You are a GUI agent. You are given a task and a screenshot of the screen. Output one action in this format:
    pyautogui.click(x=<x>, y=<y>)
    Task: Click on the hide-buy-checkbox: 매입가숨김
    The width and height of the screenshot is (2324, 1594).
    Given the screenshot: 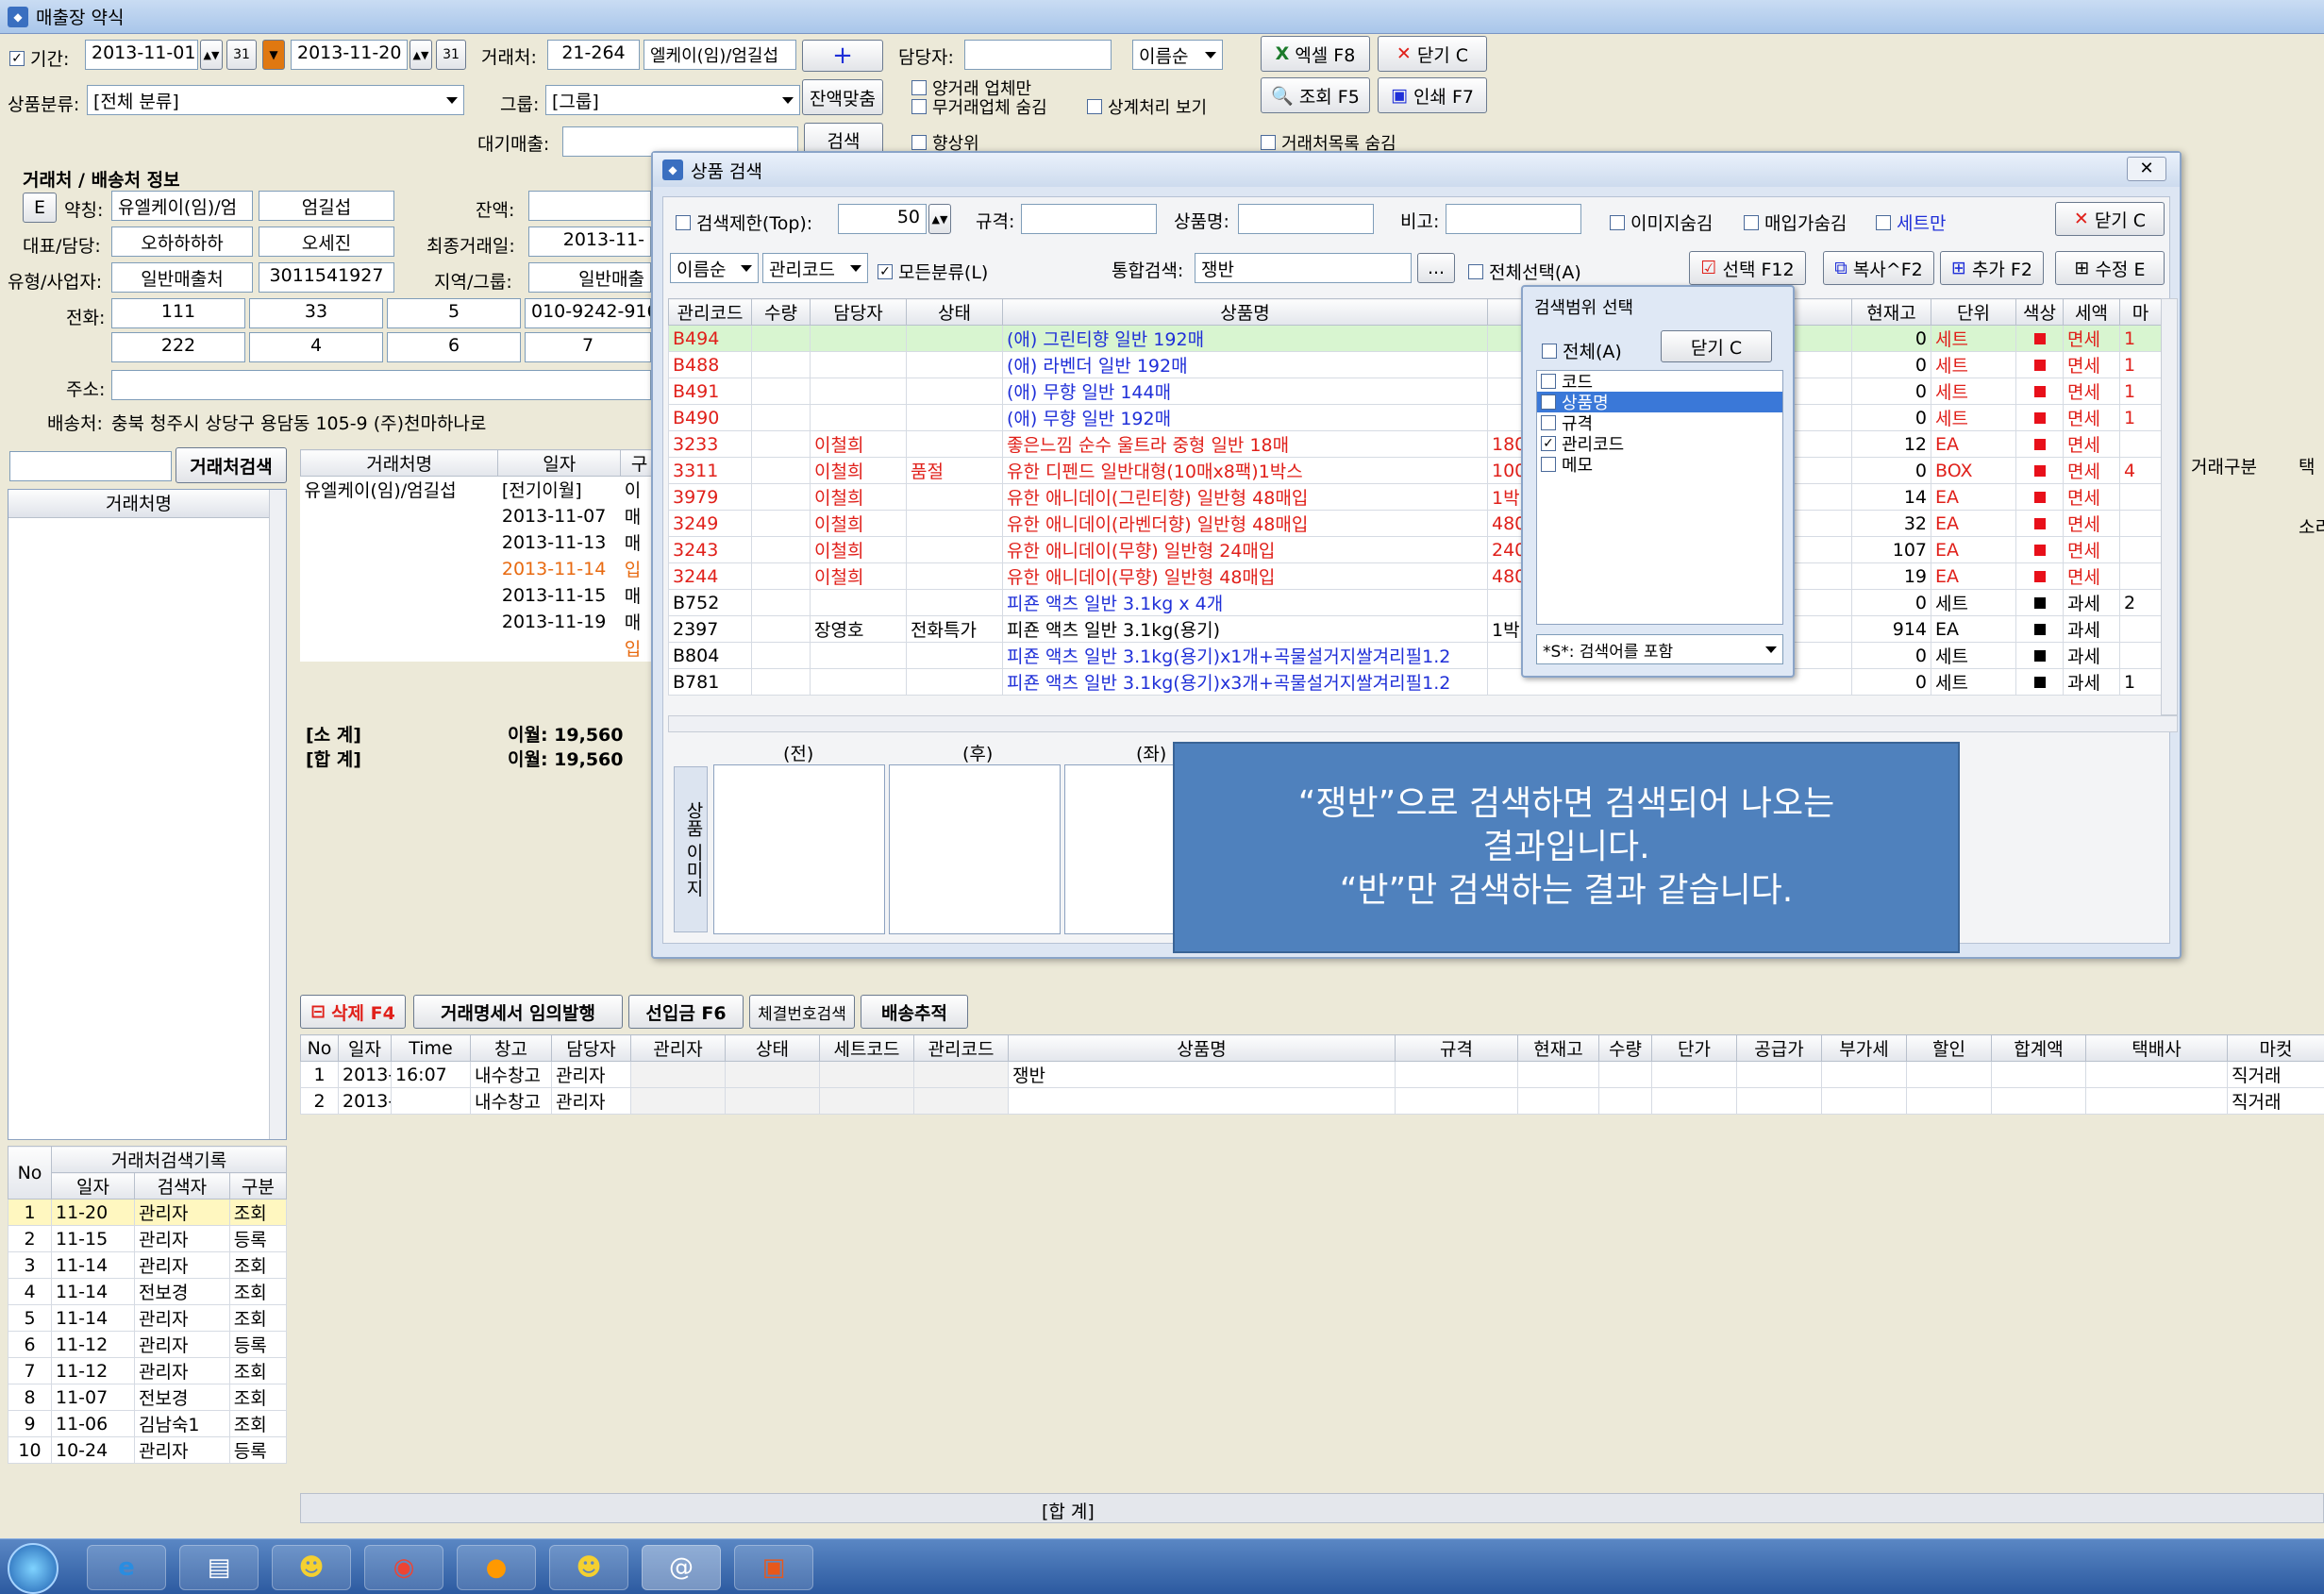 What is the action you would take?
    pyautogui.click(x=1795, y=222)
    